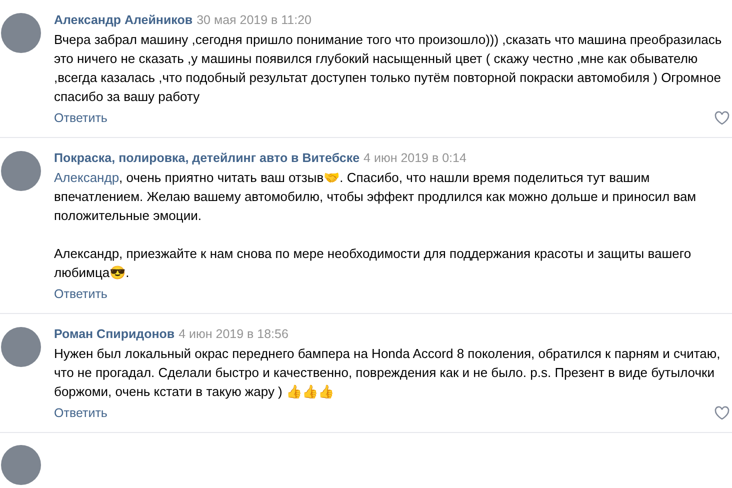  I want to click on comment-text: Вчера забрал машину ,сегодня пришло понимание того что произошло))) ,сказать что машина преобразилась это ничего не сказать ,у машины появился глубокий насыщенный цвет ( скажу честно ,мне как обывателю ,всегда казалась ,что подобный результат доступен только путём повторной покраски автомобиля ) Огромное спасибо за вашу работу, so click(388, 68).